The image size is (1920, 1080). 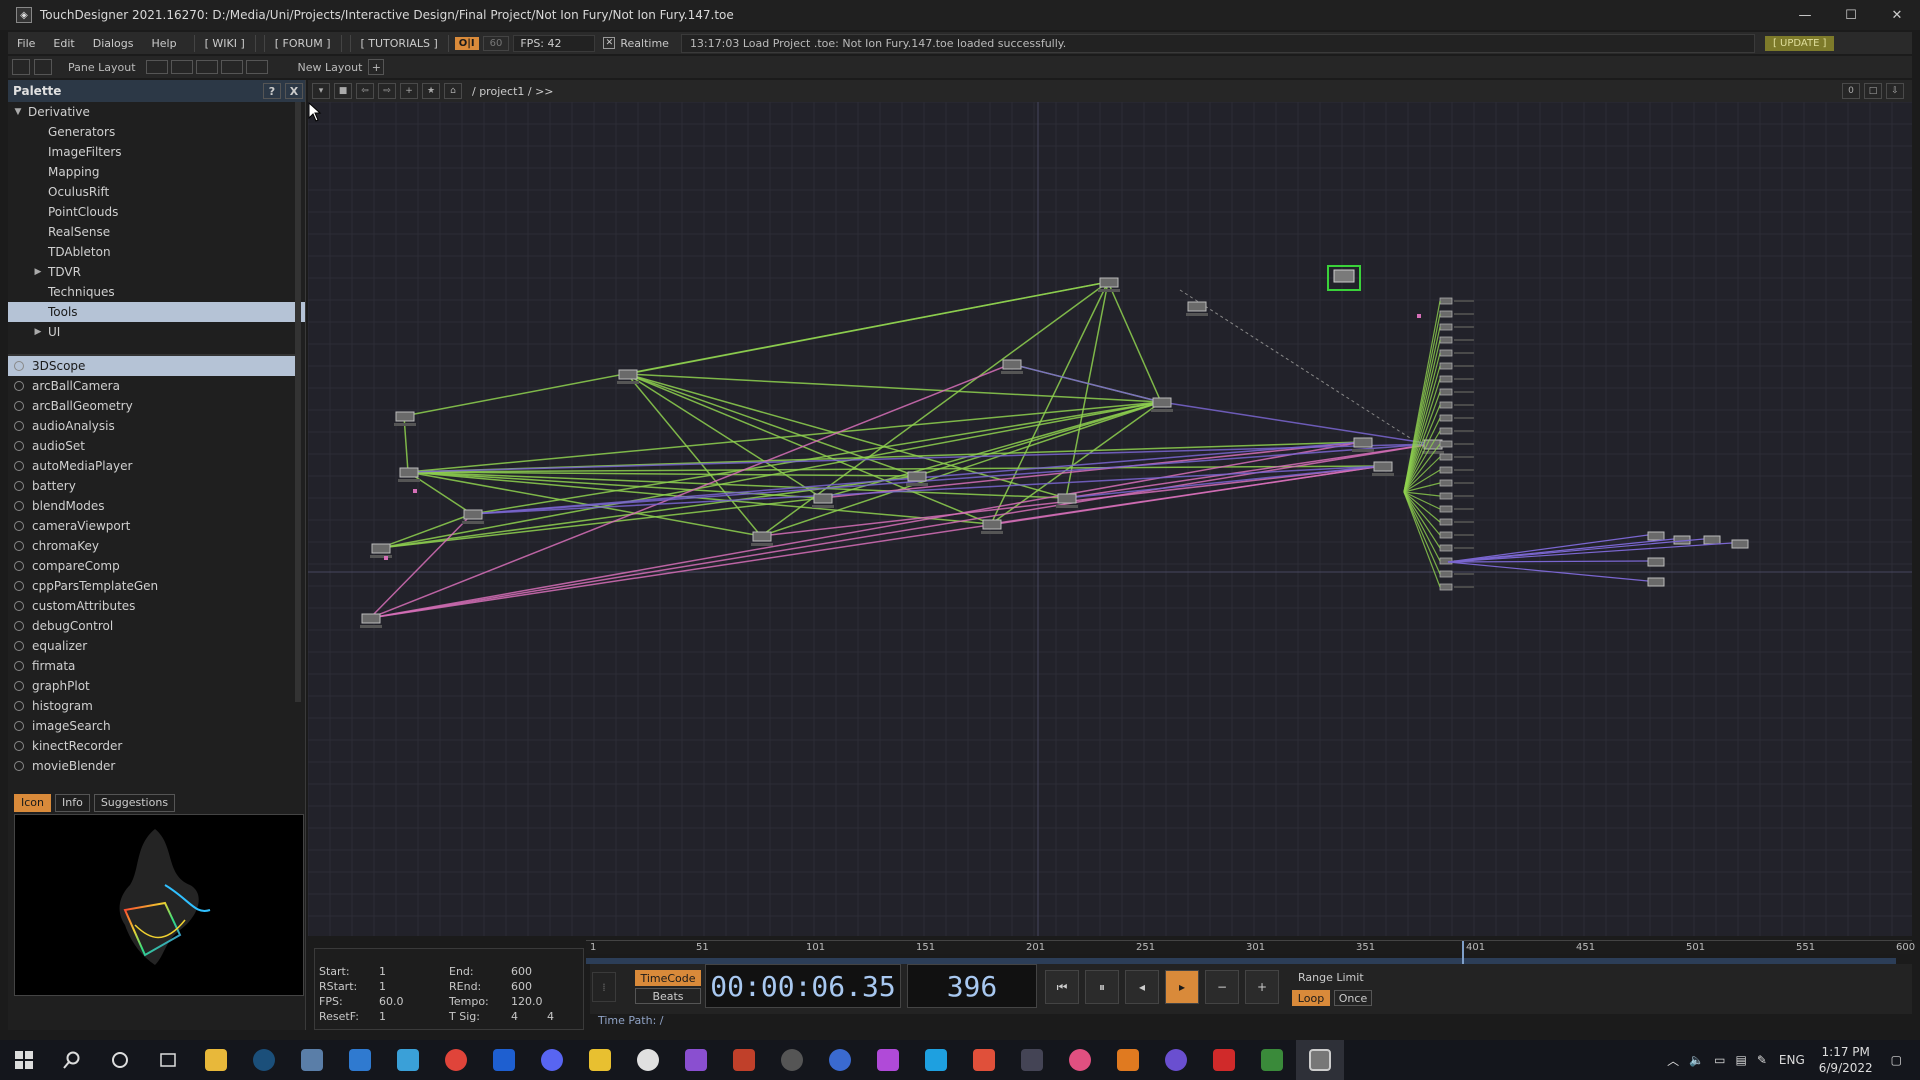 I want to click on forum-link: [ FORUM ], so click(x=302, y=43).